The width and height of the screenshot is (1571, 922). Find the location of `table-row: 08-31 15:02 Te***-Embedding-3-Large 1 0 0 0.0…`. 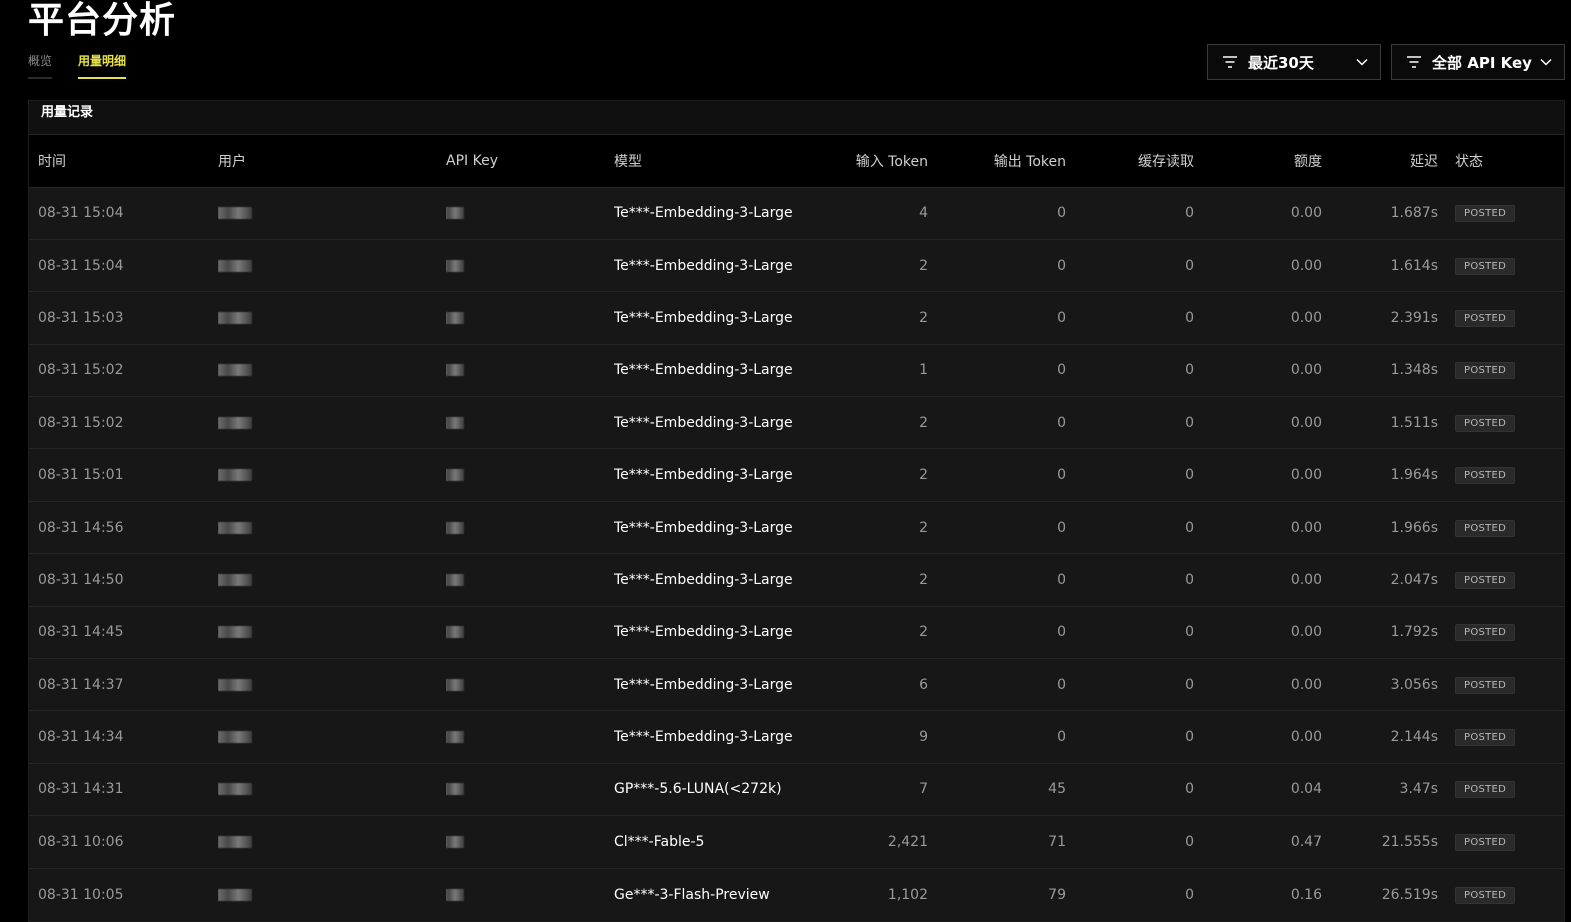

table-row: 08-31 15:02 Te***-Embedding-3-Large 1 0 0 0.0… is located at coordinates (796, 370).